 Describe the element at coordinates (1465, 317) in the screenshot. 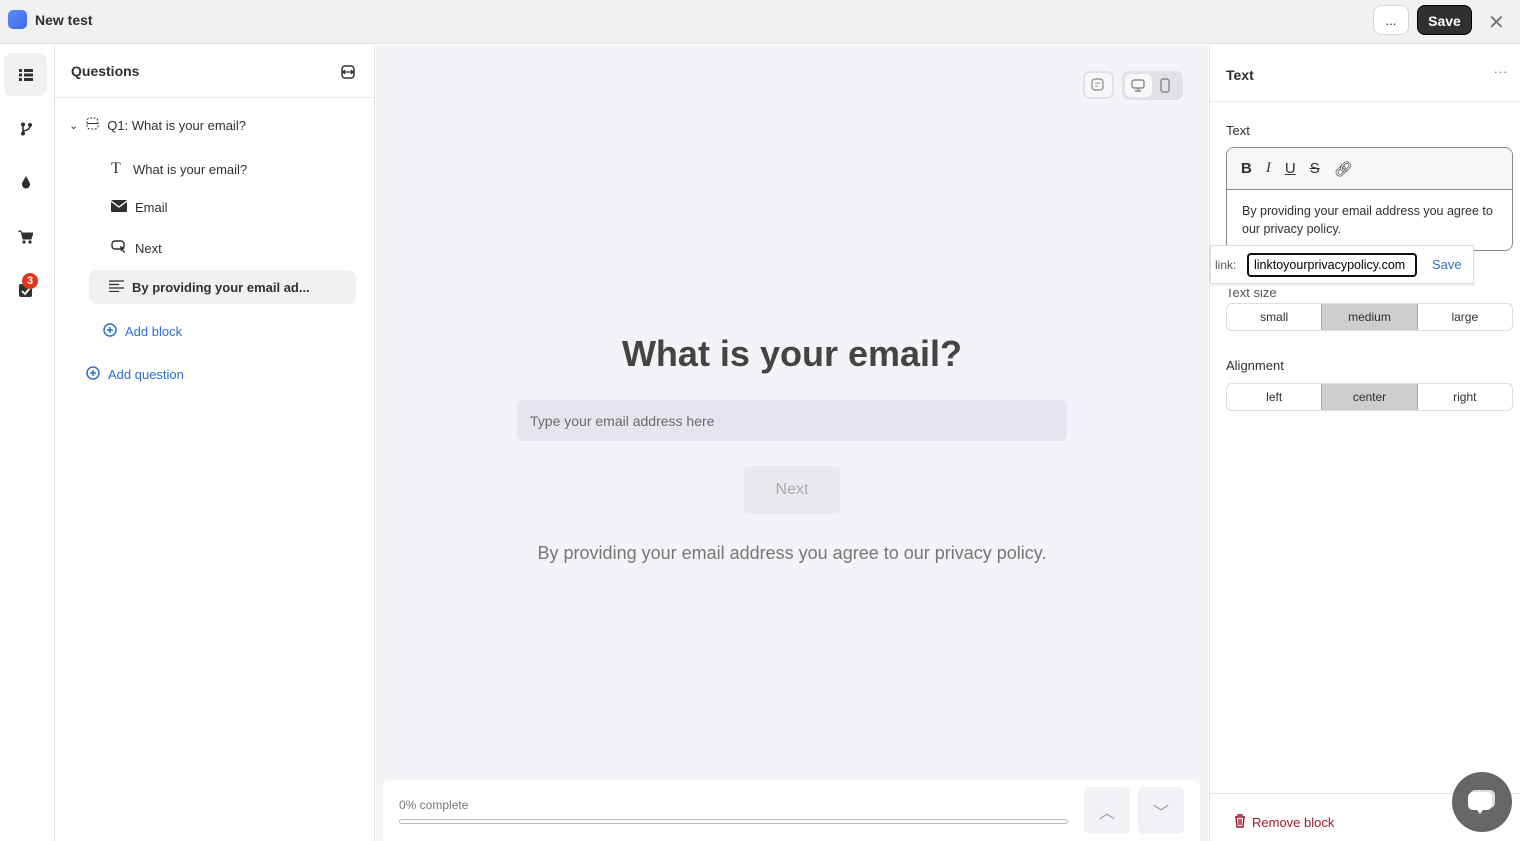

I see `size-large: large` at that location.